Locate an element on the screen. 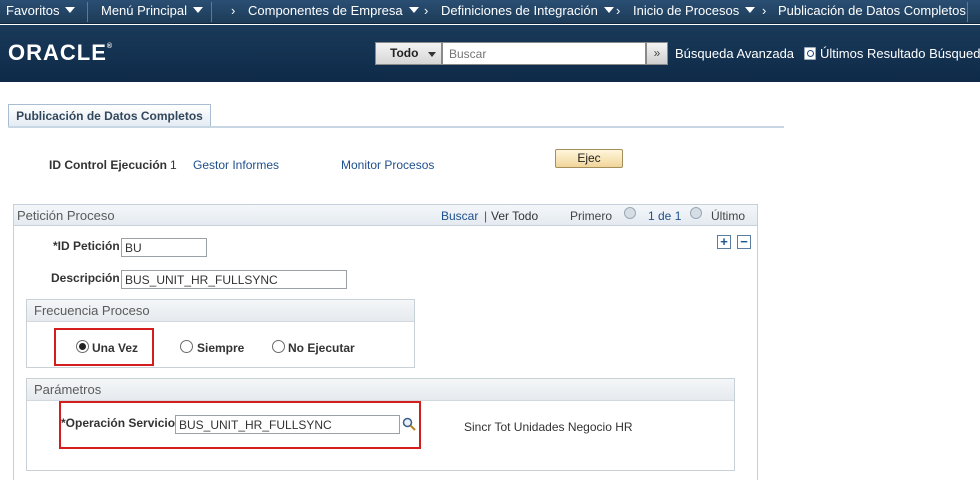 This screenshot has height=480, width=980. request-id-label: *ID Petición is located at coordinates (86, 246).